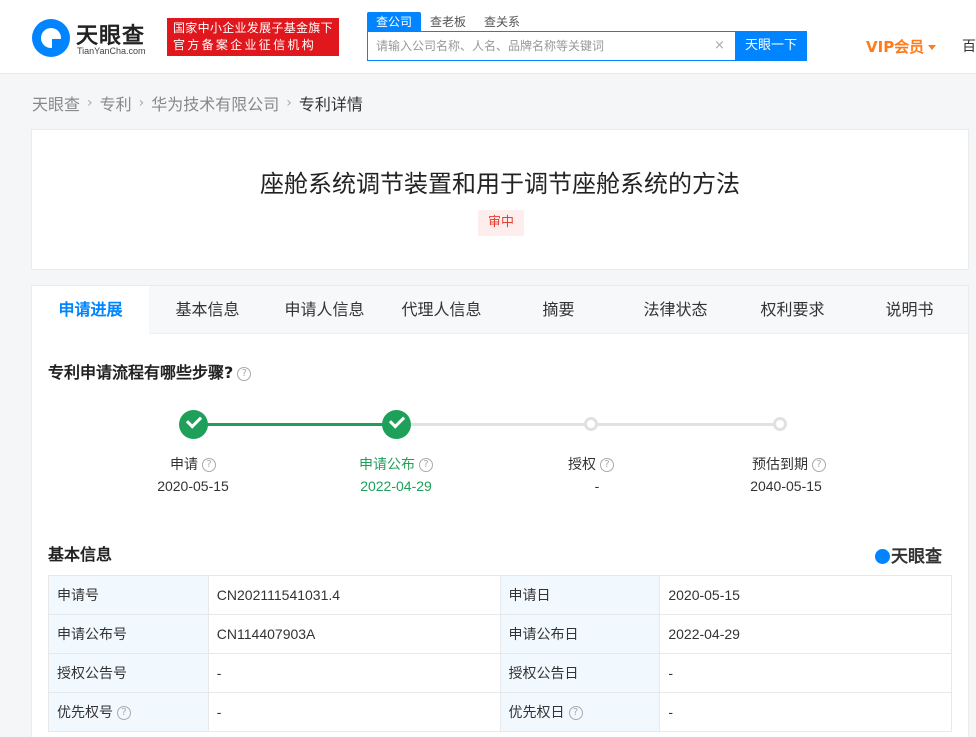 The image size is (976, 737). Describe the element at coordinates (580, 595) in the screenshot. I see `table-key: 申请日` at that location.